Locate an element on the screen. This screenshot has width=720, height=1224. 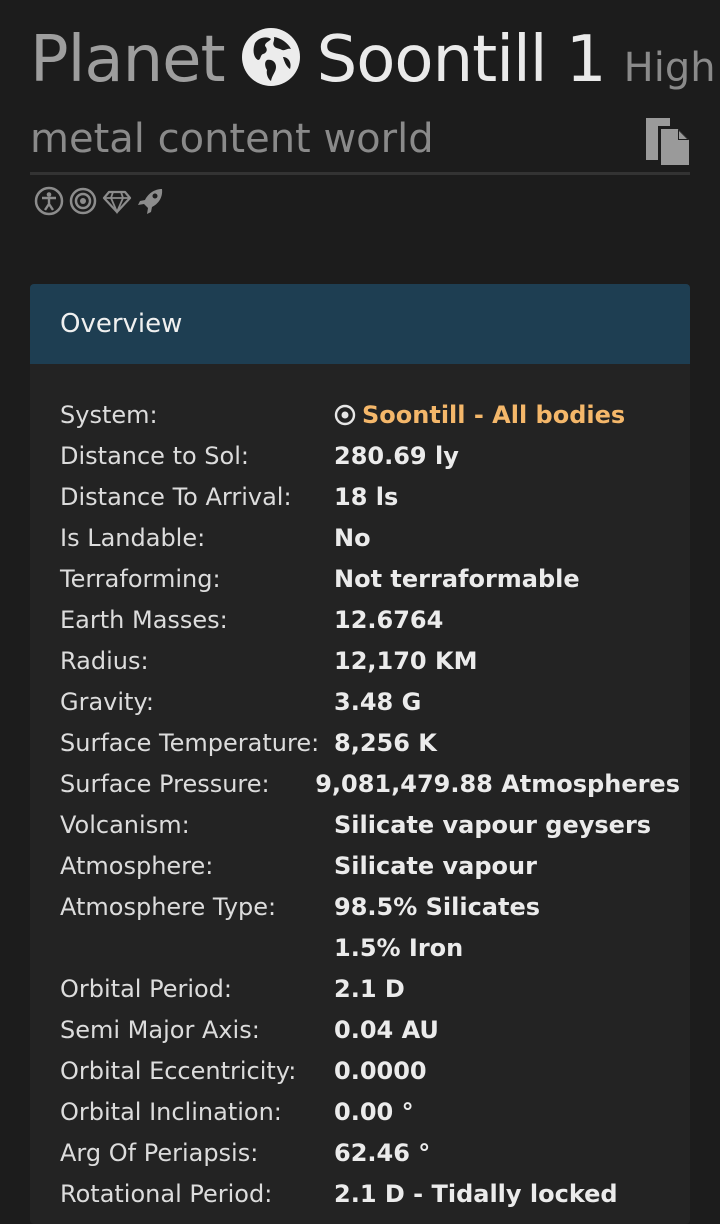
overview-row: Earth Masses: 12.6764 is located at coordinates (370, 619).